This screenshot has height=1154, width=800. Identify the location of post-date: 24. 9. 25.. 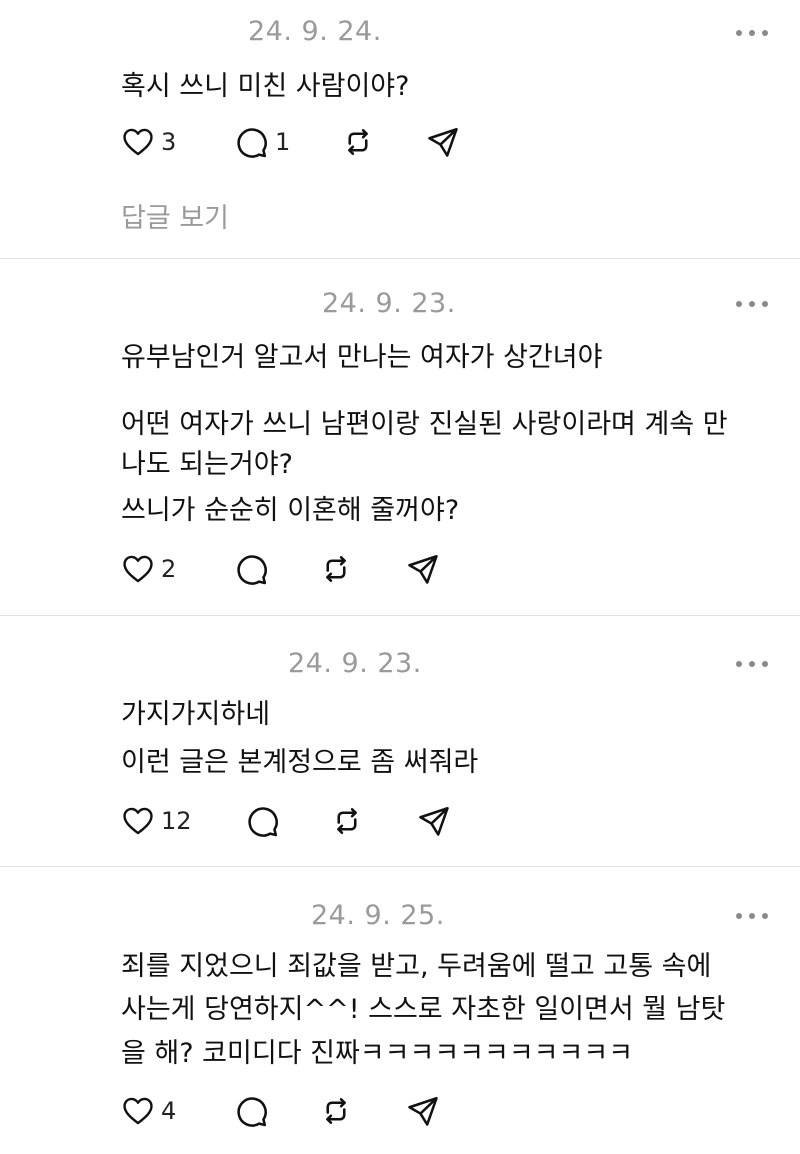
(378, 915).